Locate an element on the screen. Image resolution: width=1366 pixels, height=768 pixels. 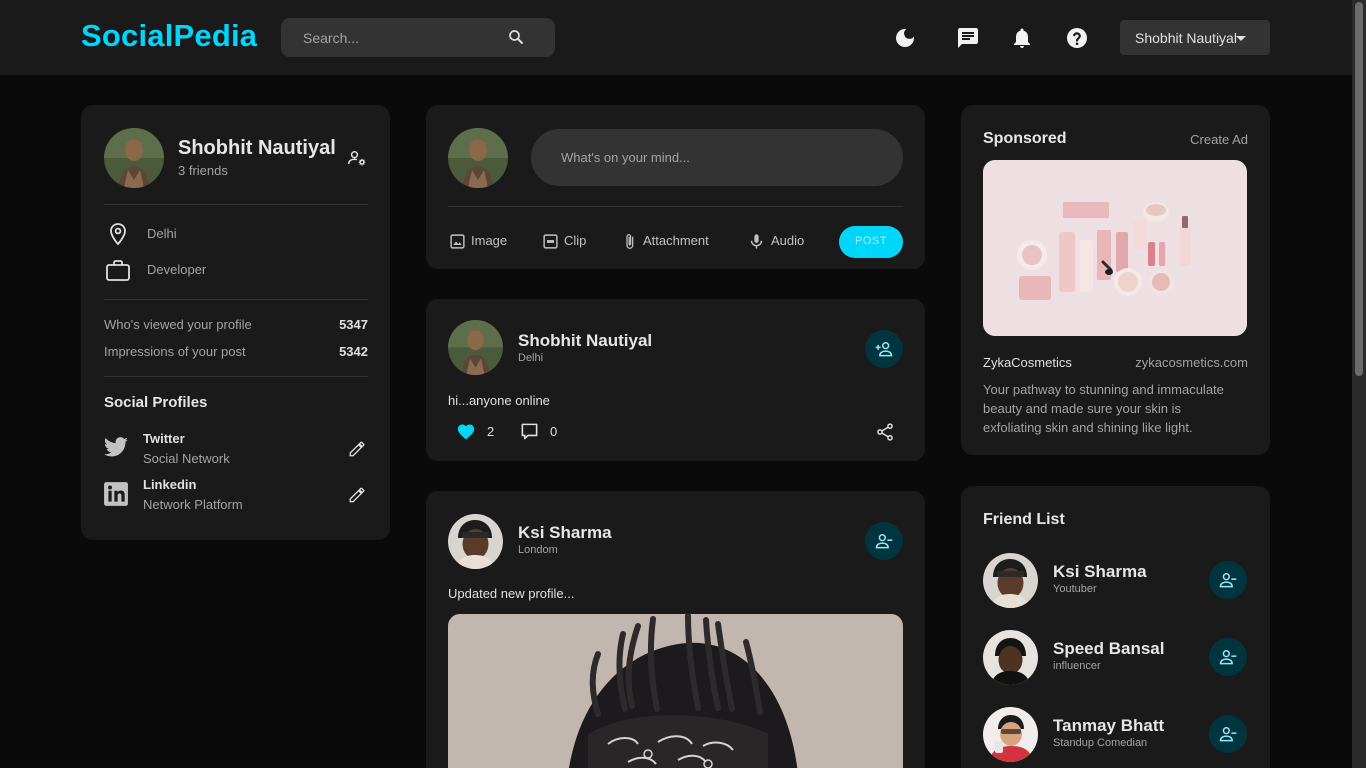
search-icon is located at coordinates (516, 37).